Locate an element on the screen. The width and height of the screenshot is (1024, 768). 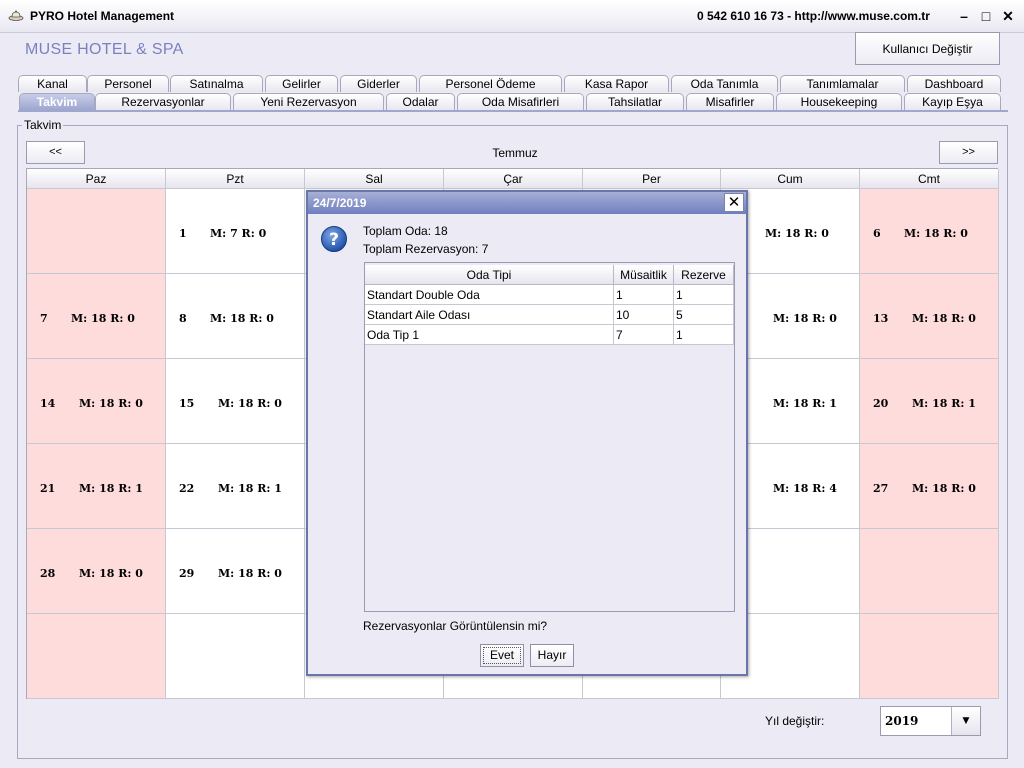
day-number: 28 is located at coordinates (48, 573).